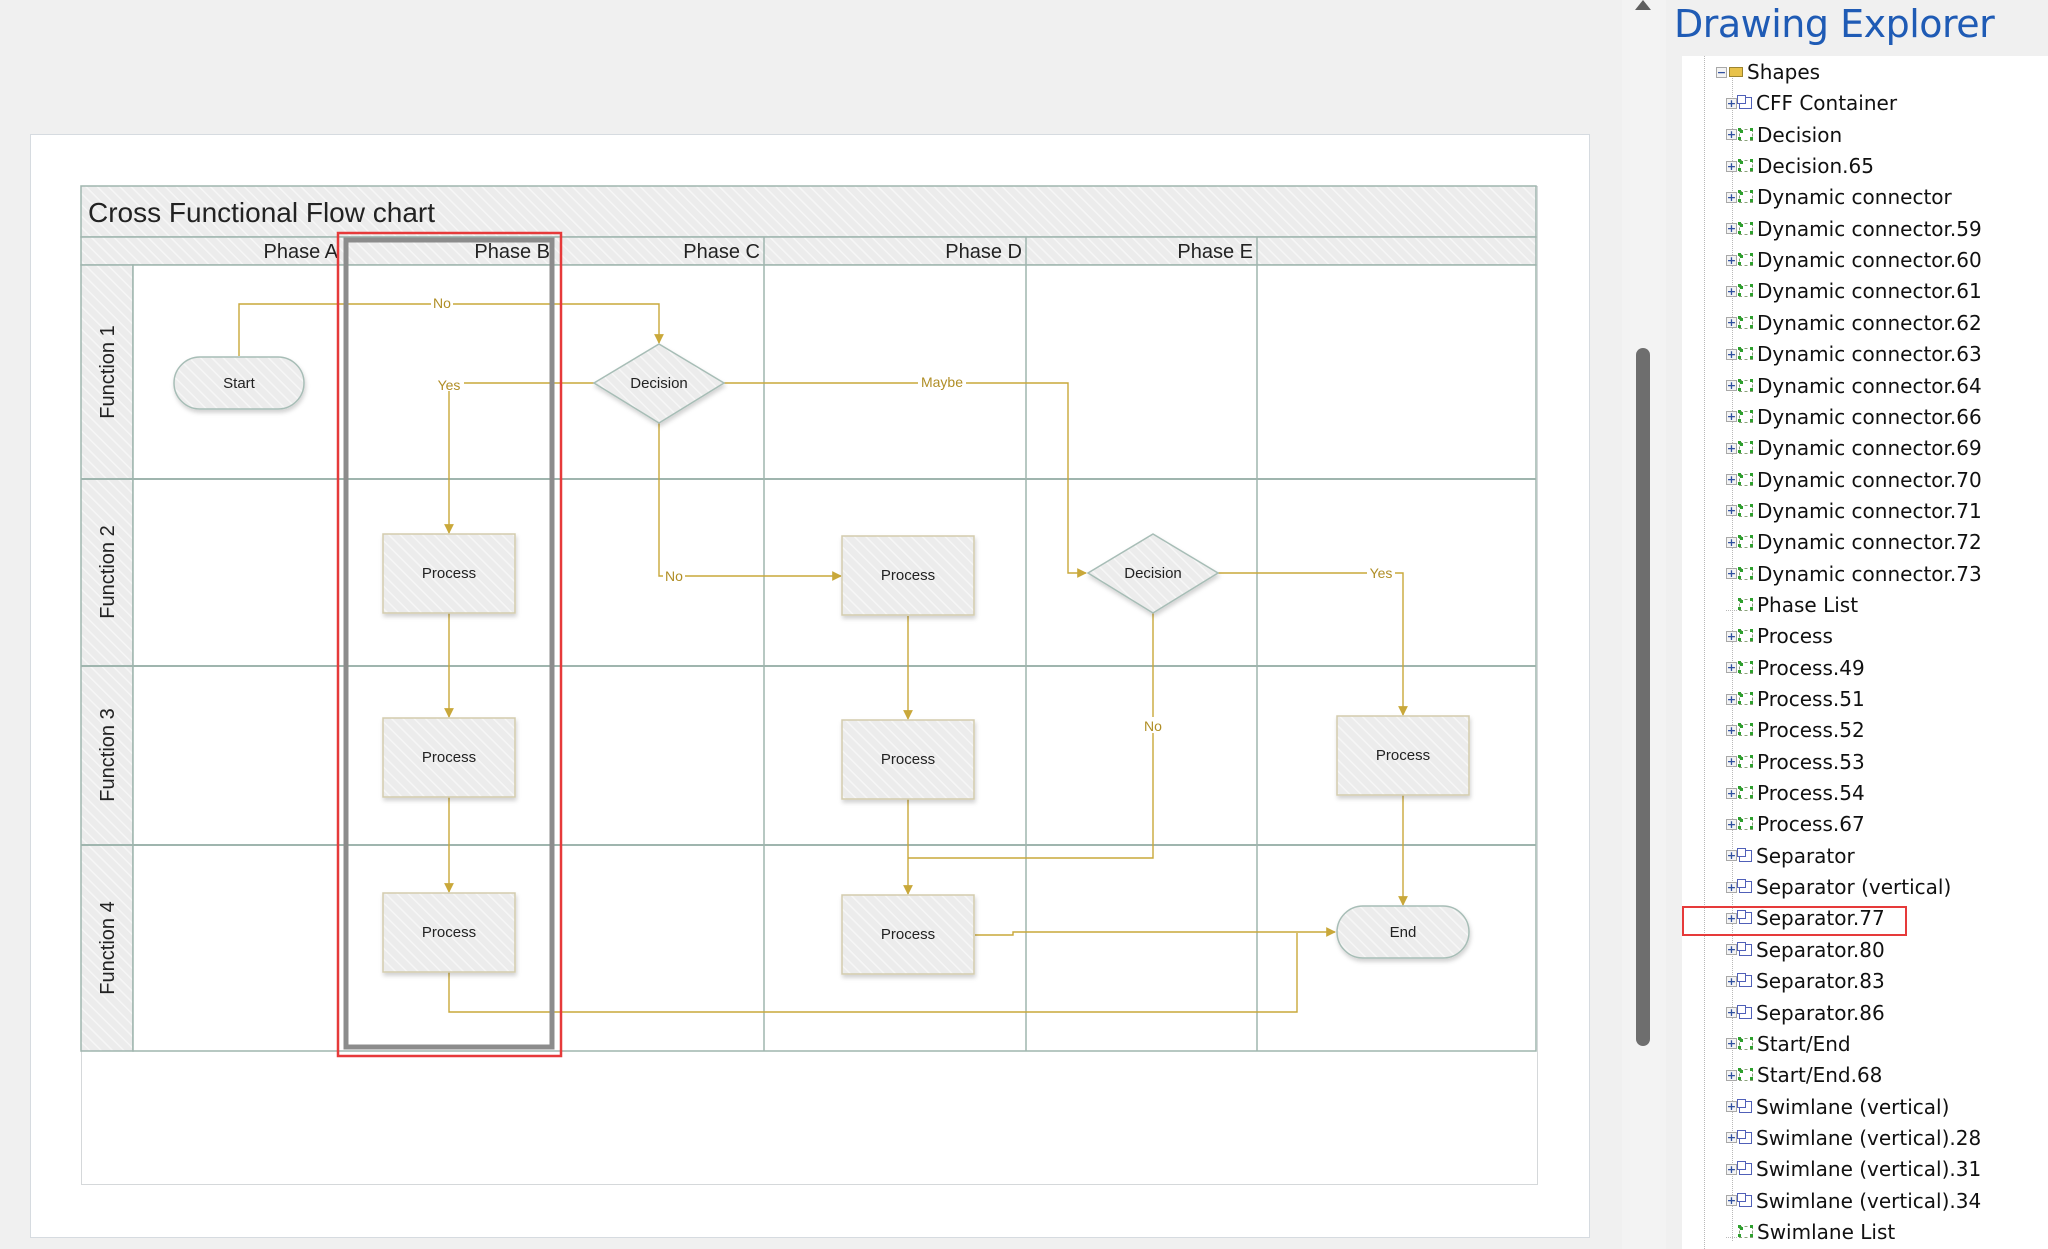 Image resolution: width=2048 pixels, height=1249 pixels. Describe the element at coordinates (1768, 72) in the screenshot. I see `tree-node-shapes: − Shapes` at that location.